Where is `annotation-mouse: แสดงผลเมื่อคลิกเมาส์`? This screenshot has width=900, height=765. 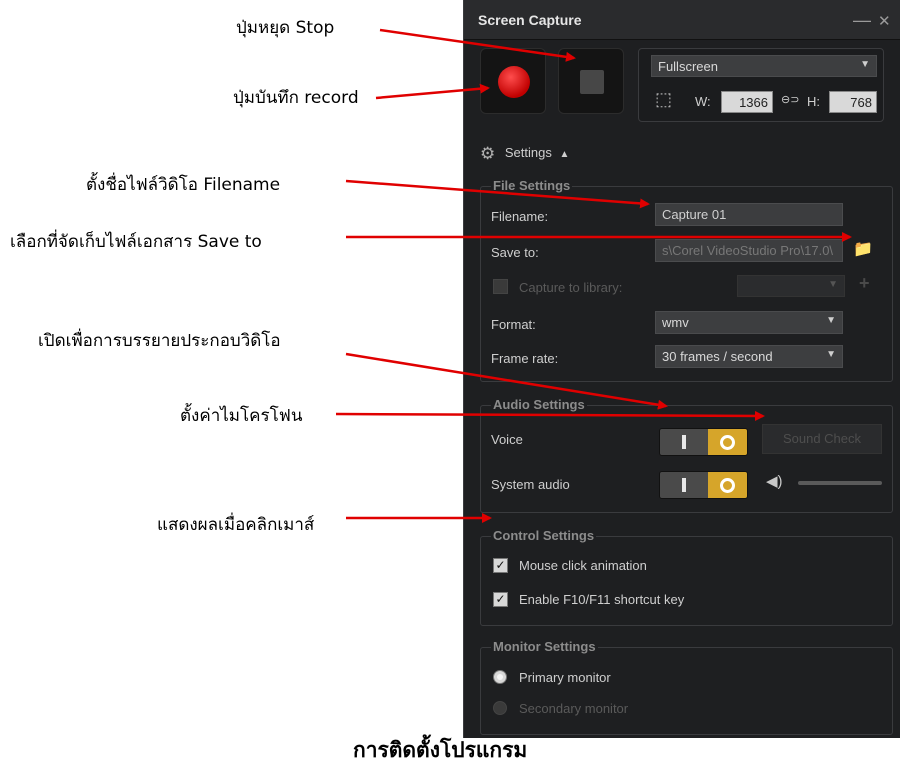
annotation-mouse: แสดงผลเมื่อคลิกเมาส์ is located at coordinates (236, 525).